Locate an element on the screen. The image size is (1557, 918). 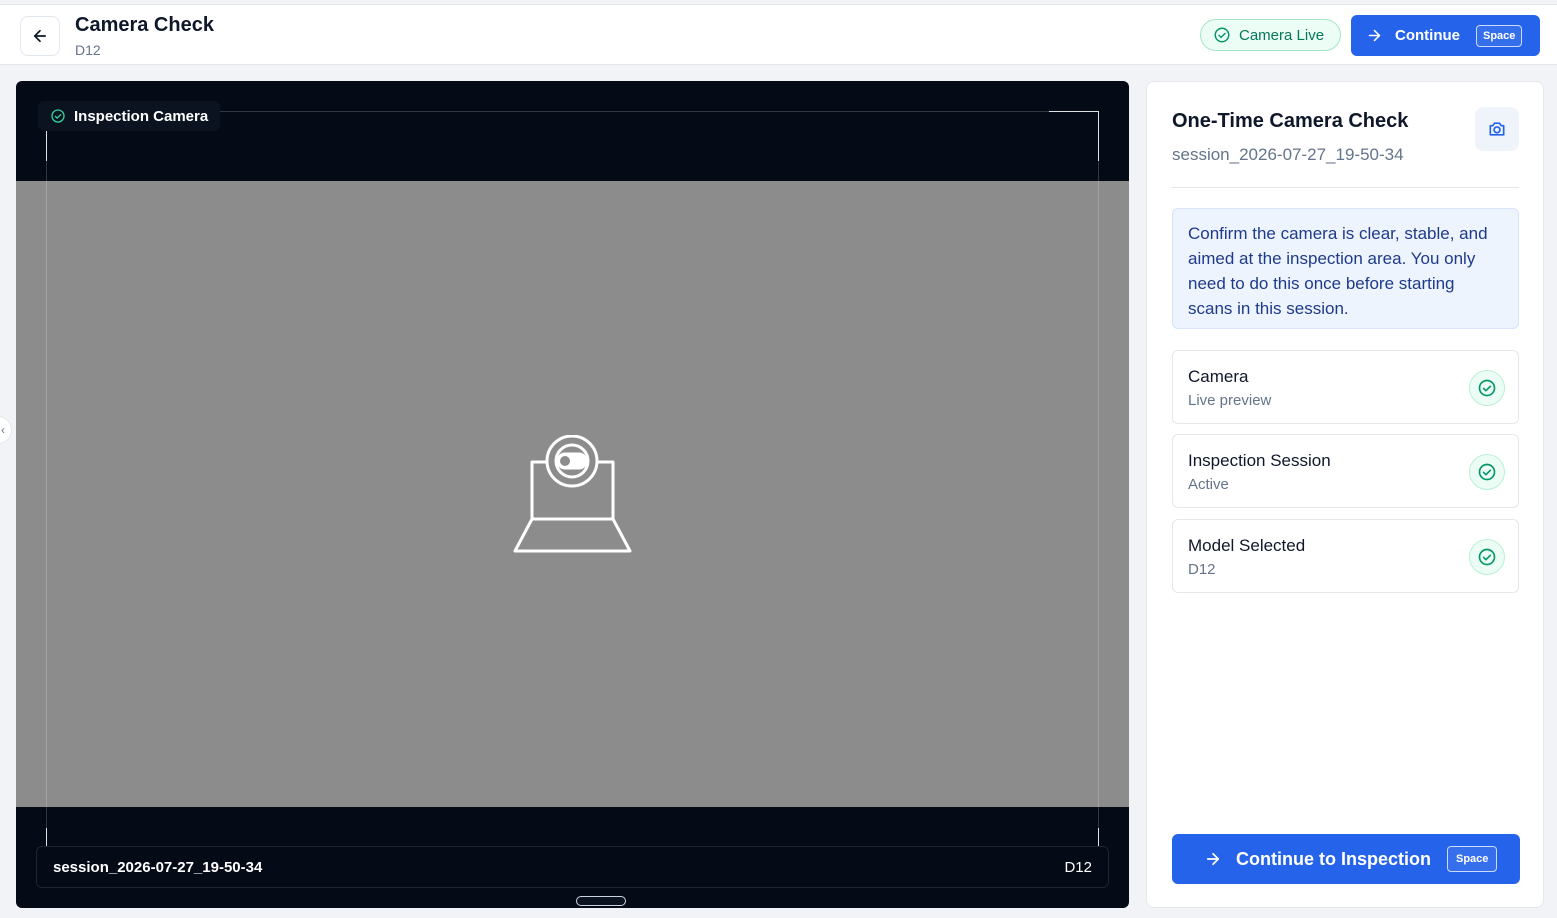
panel-divider is located at coordinates (1345, 187).